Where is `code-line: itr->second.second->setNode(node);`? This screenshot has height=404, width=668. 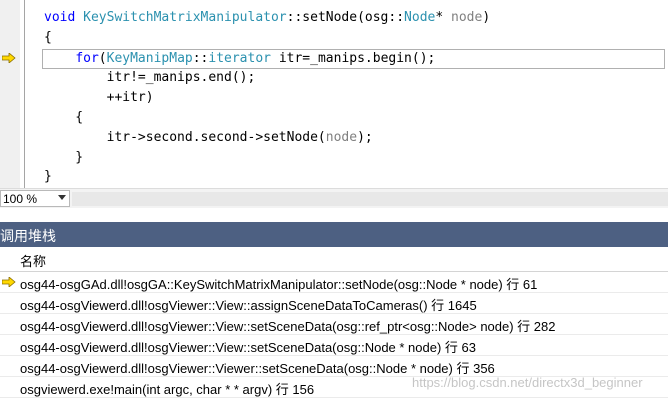 code-line: itr->second.second->setNode(node); is located at coordinates (208, 138).